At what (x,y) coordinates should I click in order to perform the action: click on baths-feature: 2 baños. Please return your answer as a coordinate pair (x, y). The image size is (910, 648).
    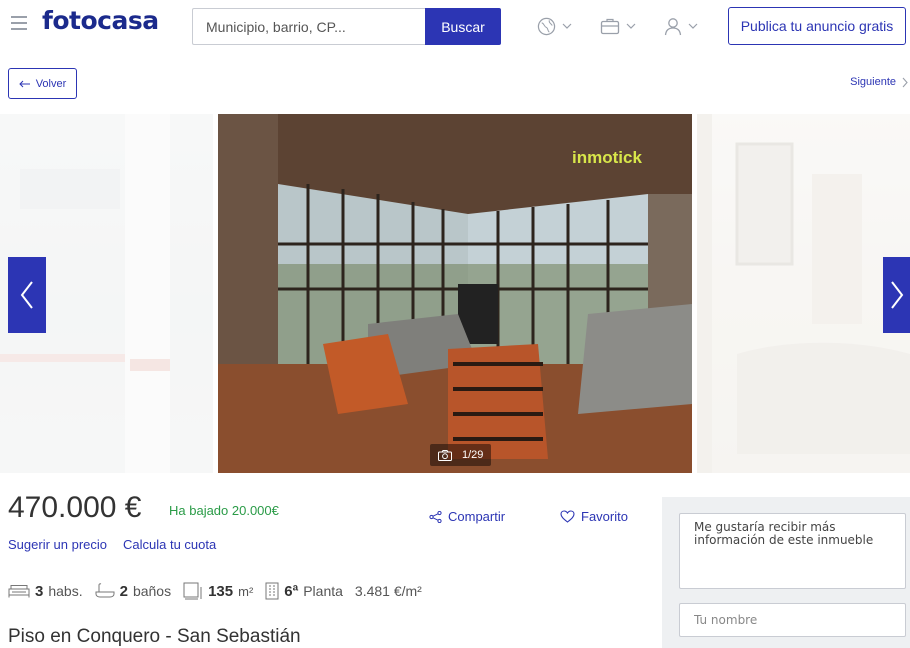
    Looking at the image, I should click on (133, 591).